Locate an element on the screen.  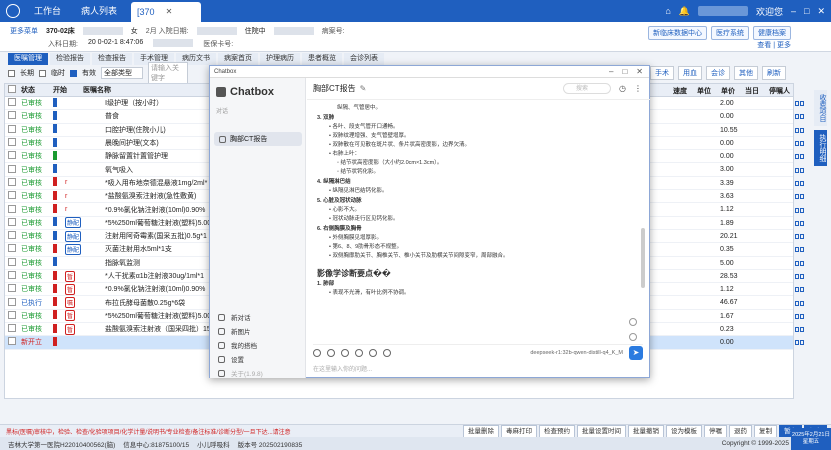
tab-case-home: 病案首页 is located at coordinates (238, 59).